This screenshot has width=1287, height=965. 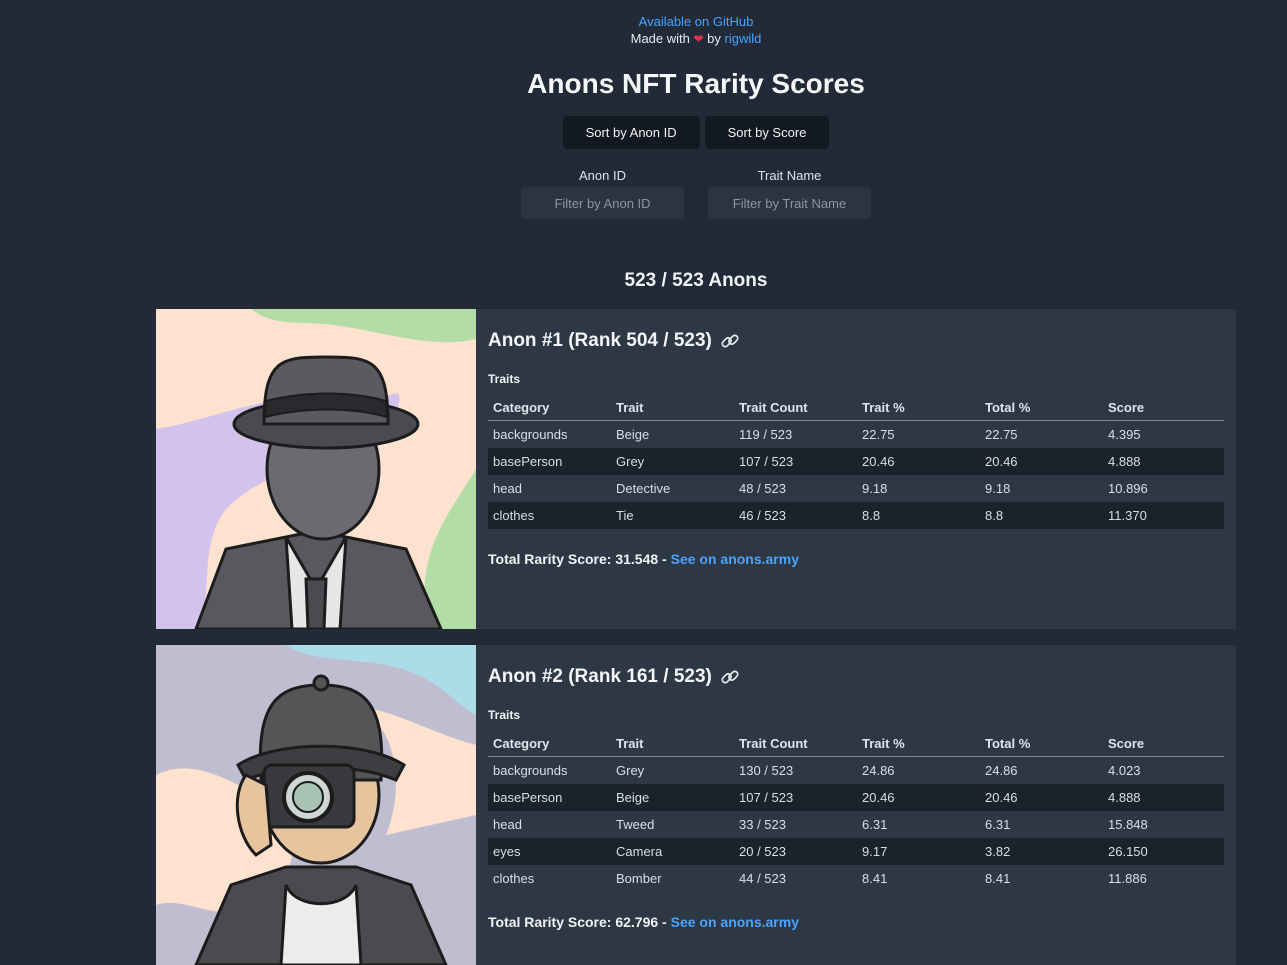 I want to click on trait-name-filter: Trait Name, so click(x=789, y=193).